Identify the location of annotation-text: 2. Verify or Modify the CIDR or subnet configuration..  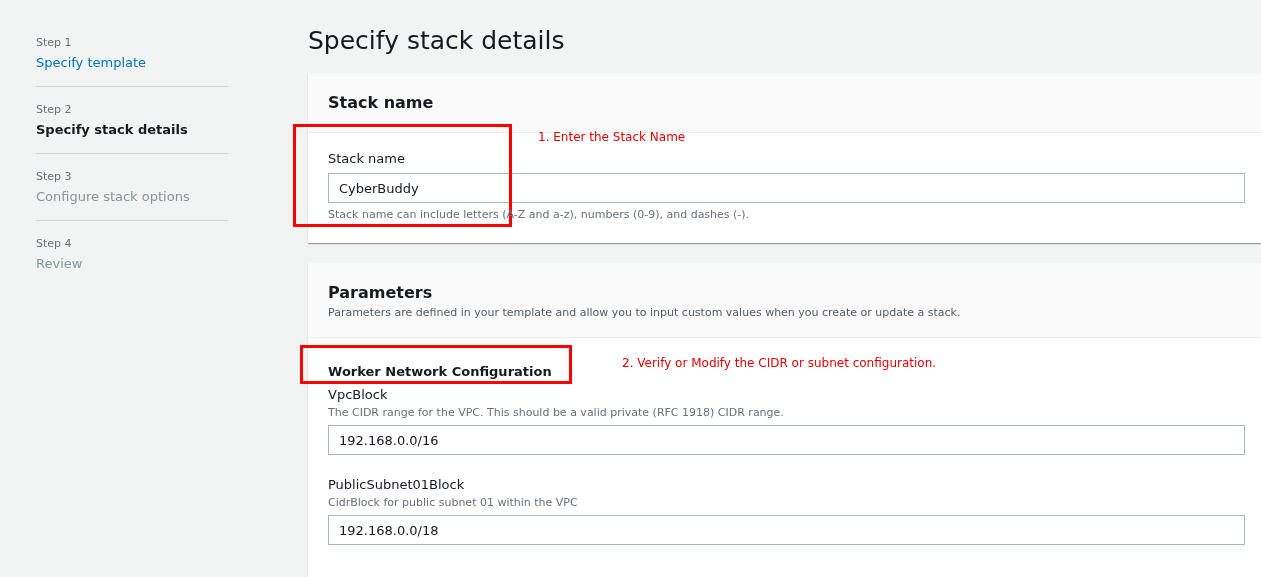
(779, 363).